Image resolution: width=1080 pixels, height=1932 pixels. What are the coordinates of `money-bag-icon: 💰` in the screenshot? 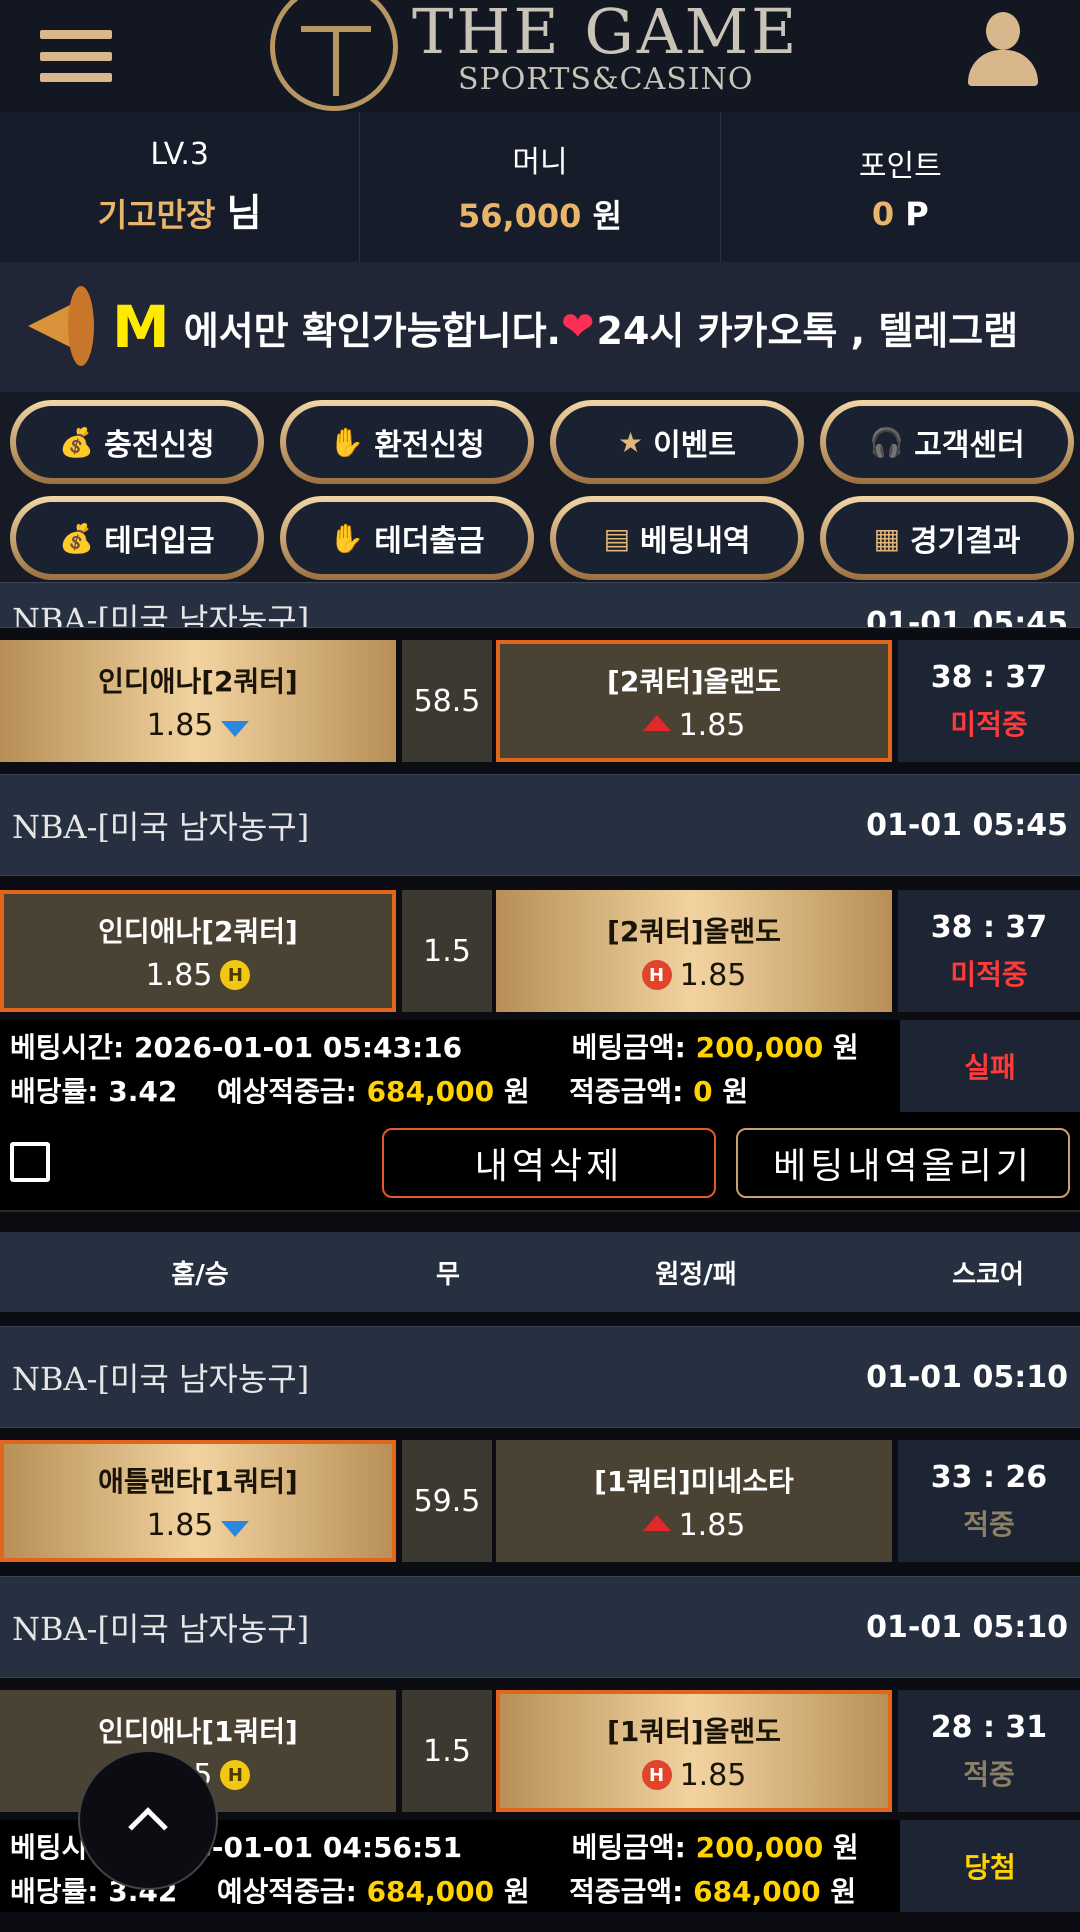 It's located at (77, 538).